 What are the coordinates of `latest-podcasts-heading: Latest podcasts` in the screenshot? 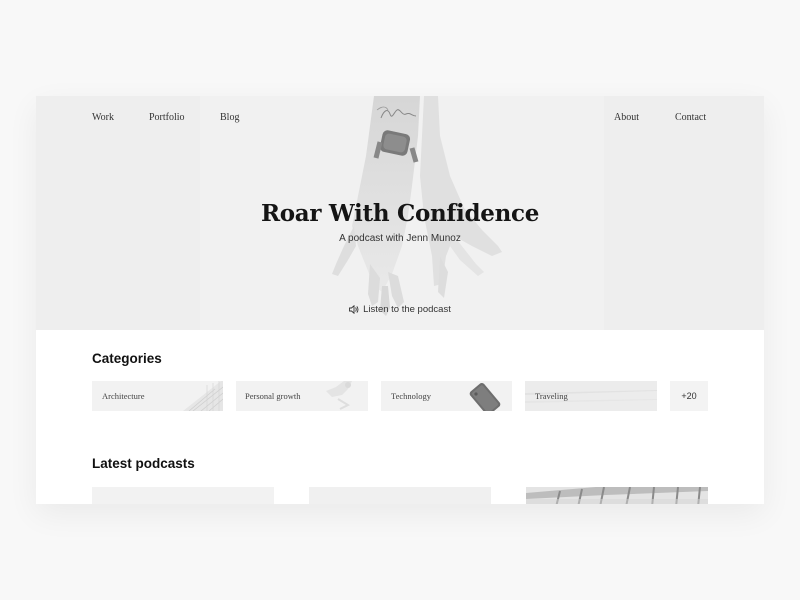 It's located at (143, 463).